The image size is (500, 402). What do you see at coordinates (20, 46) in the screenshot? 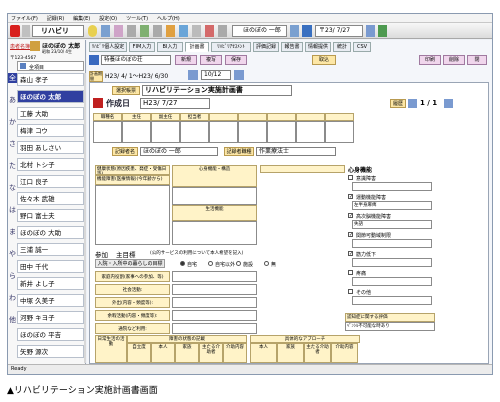
I see `roster-label: 患者名簿` at bounding box center [20, 46].